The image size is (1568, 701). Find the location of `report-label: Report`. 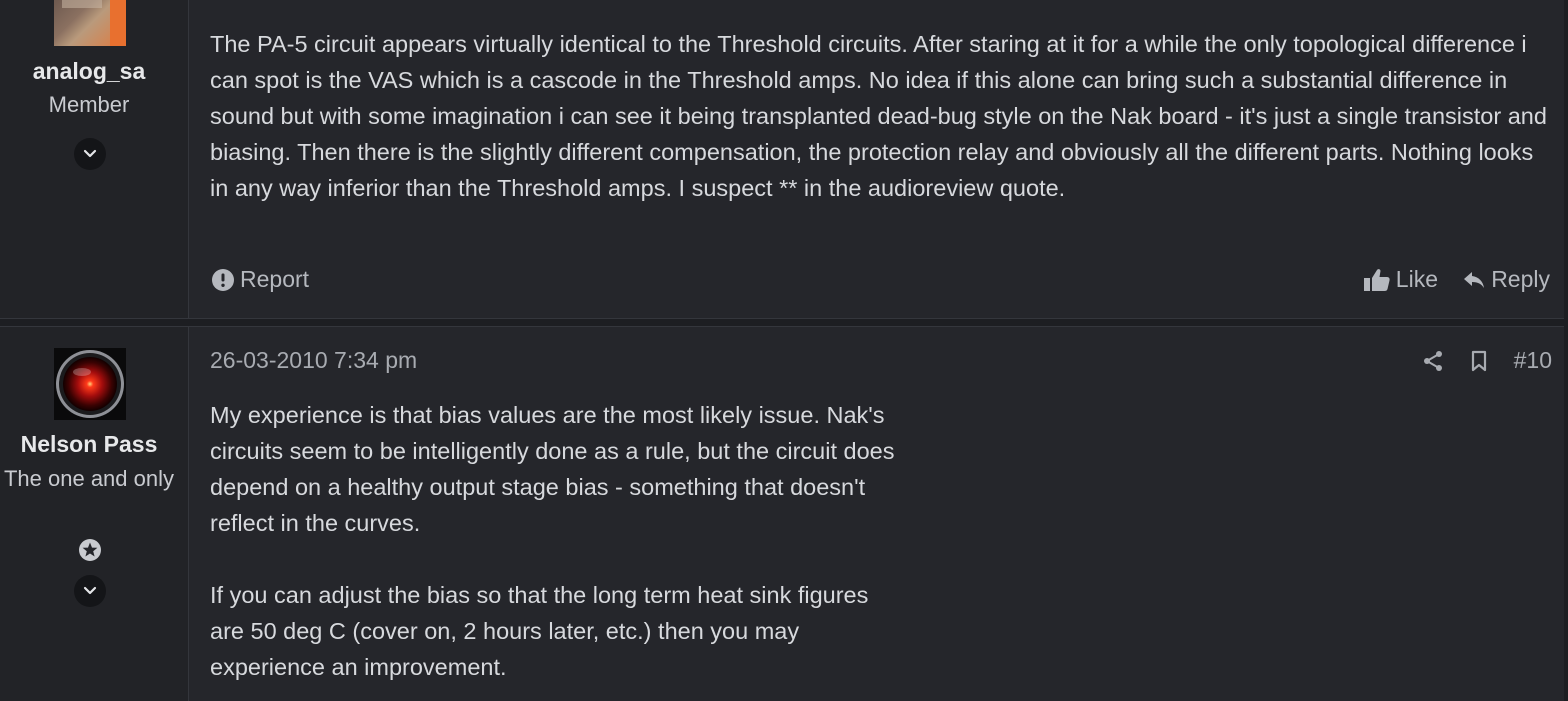

report-label: Report is located at coordinates (275, 279).